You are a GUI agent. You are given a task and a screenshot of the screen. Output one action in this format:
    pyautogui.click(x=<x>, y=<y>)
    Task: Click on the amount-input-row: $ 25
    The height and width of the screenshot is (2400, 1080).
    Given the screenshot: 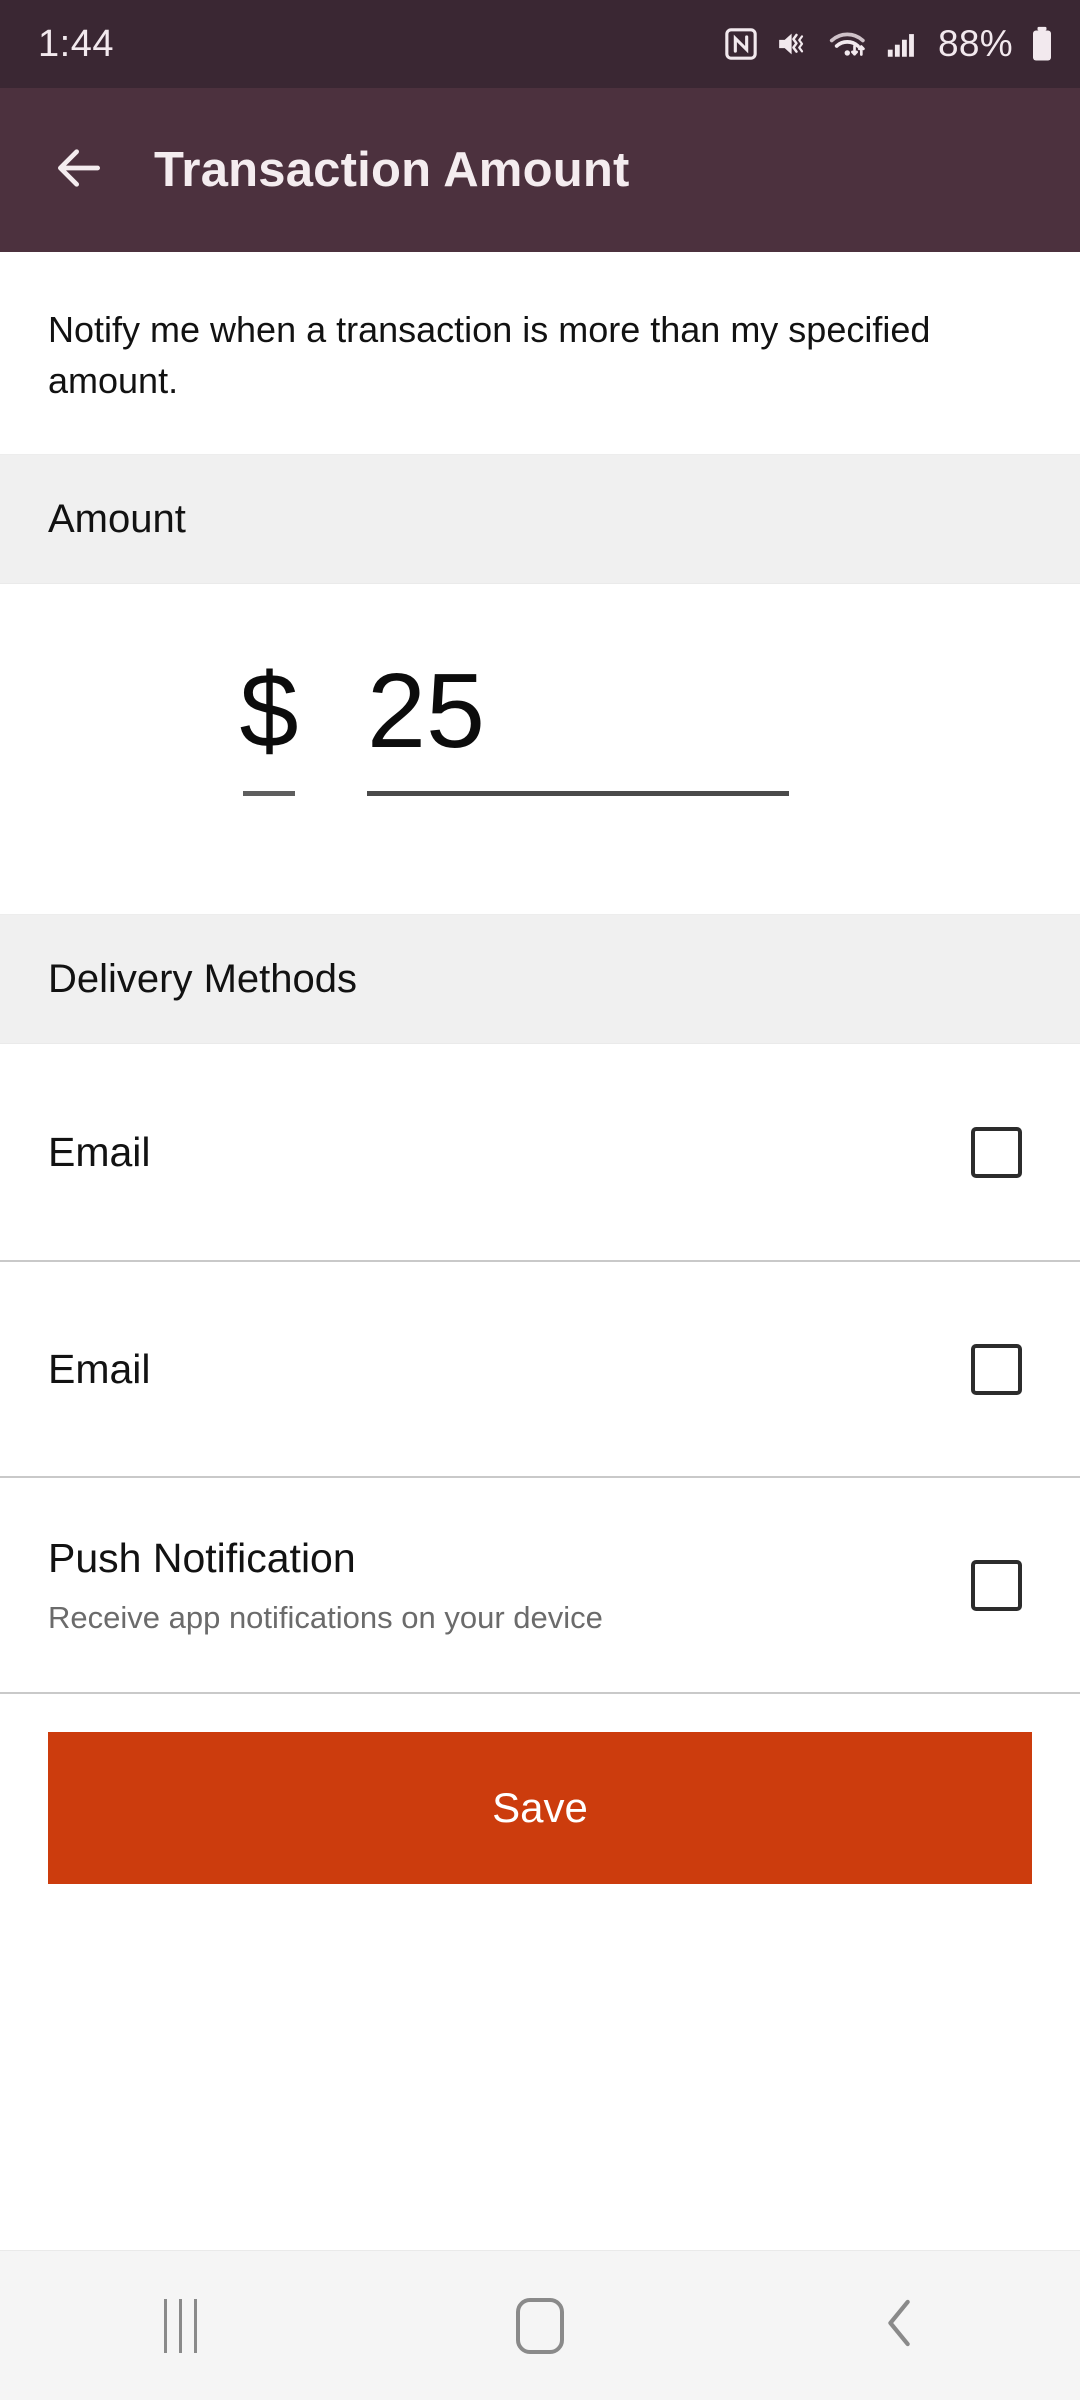 What is the action you would take?
    pyautogui.click(x=394, y=724)
    